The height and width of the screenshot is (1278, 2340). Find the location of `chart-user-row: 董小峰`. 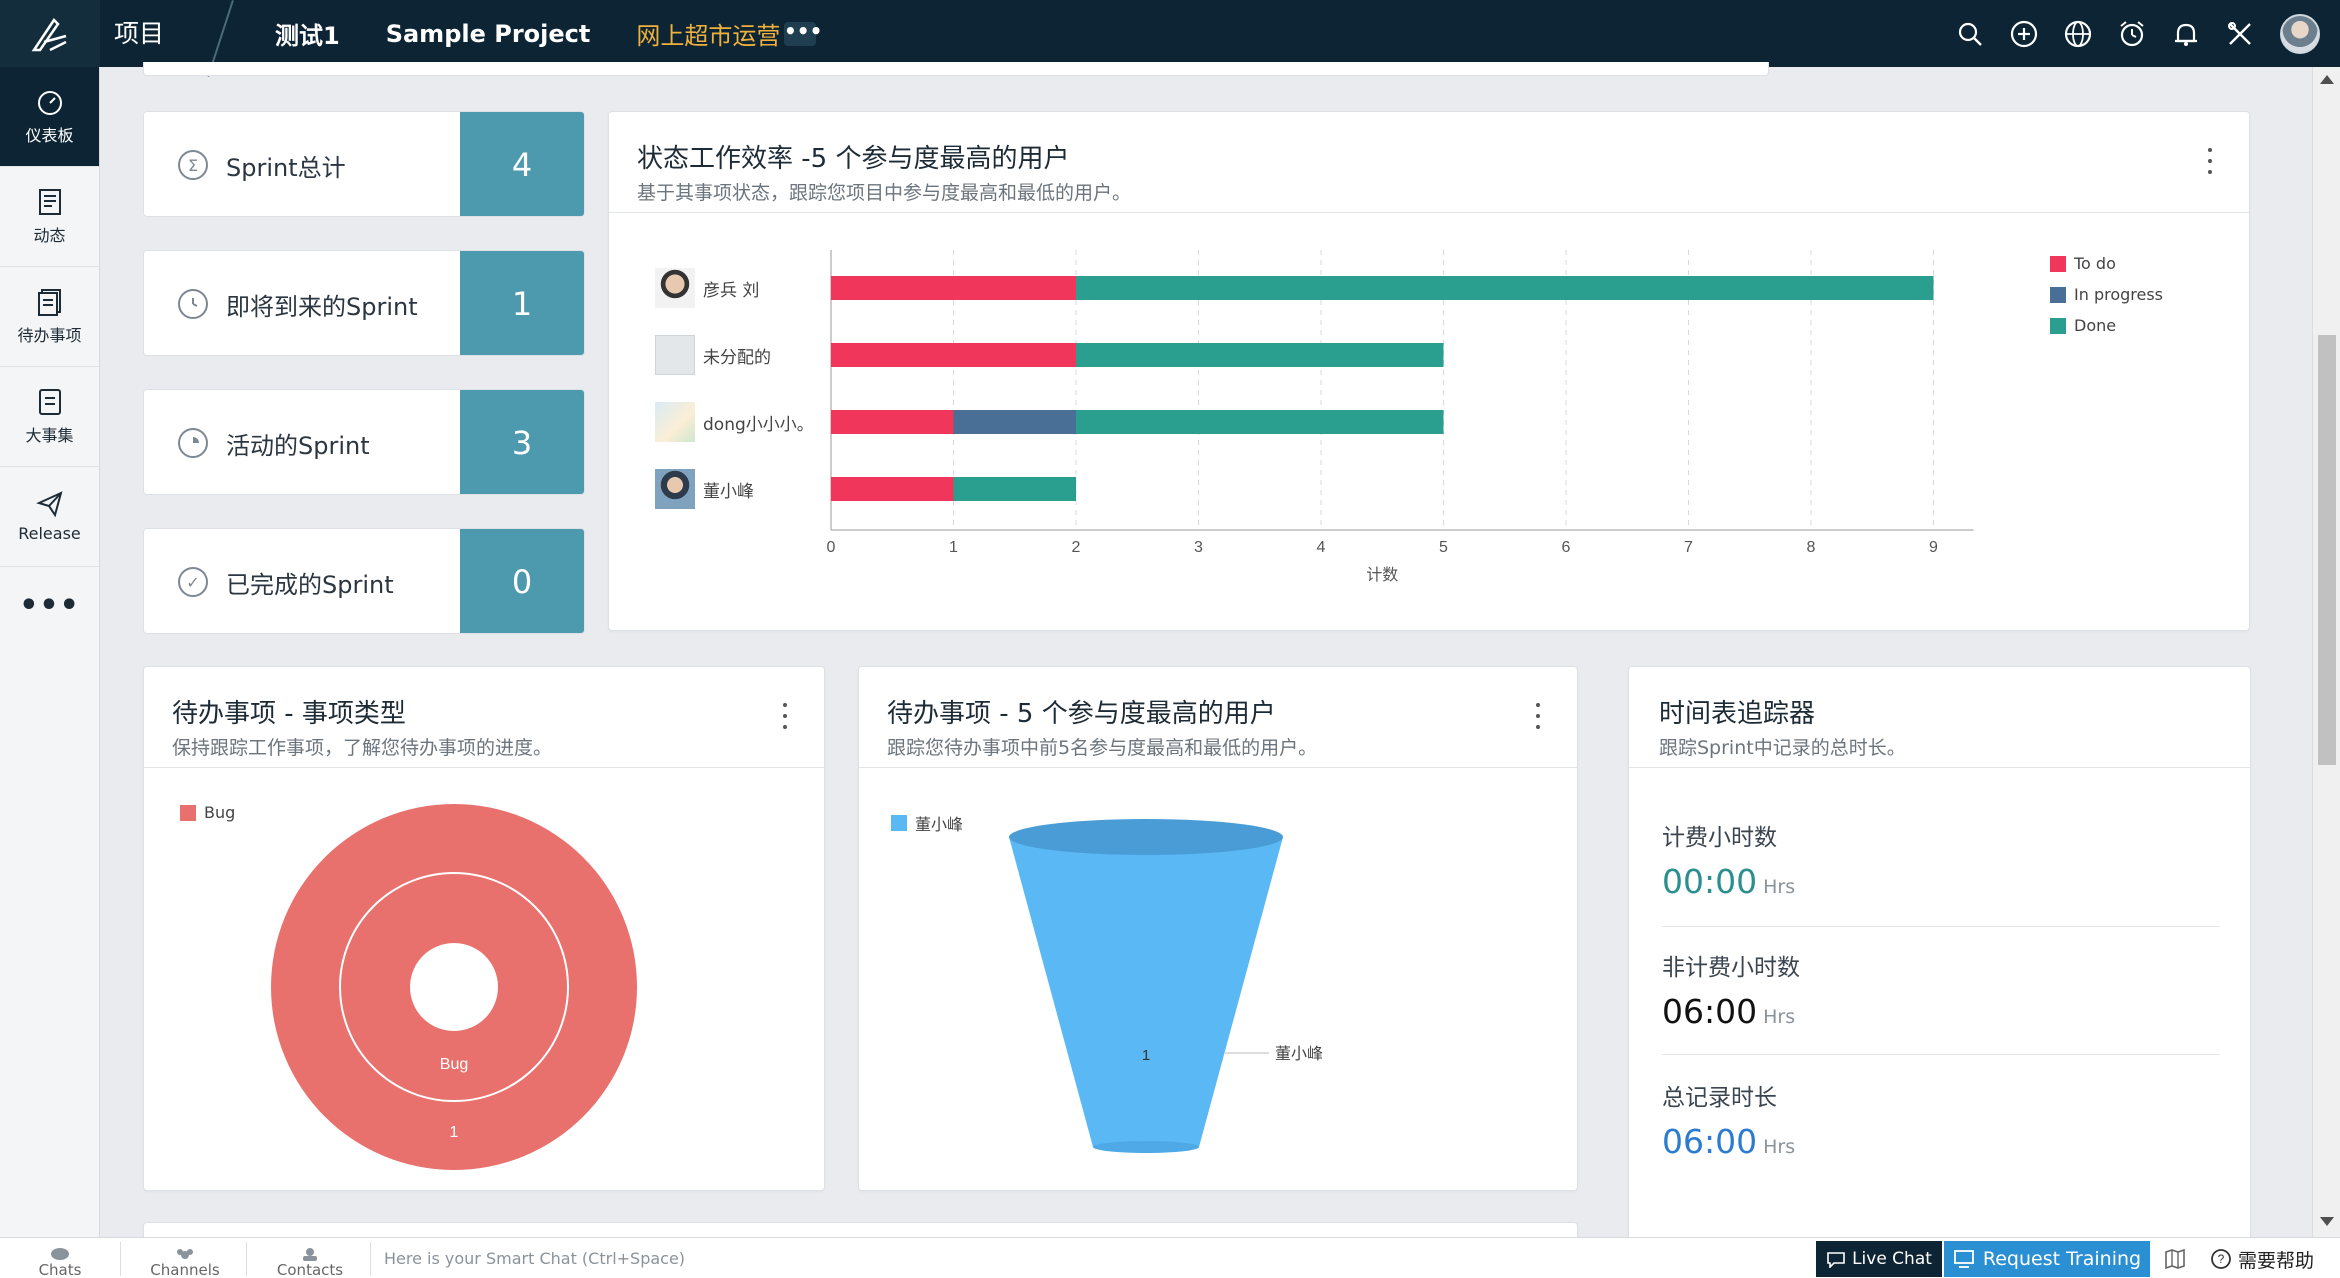

chart-user-row: 董小峰 is located at coordinates (704, 489).